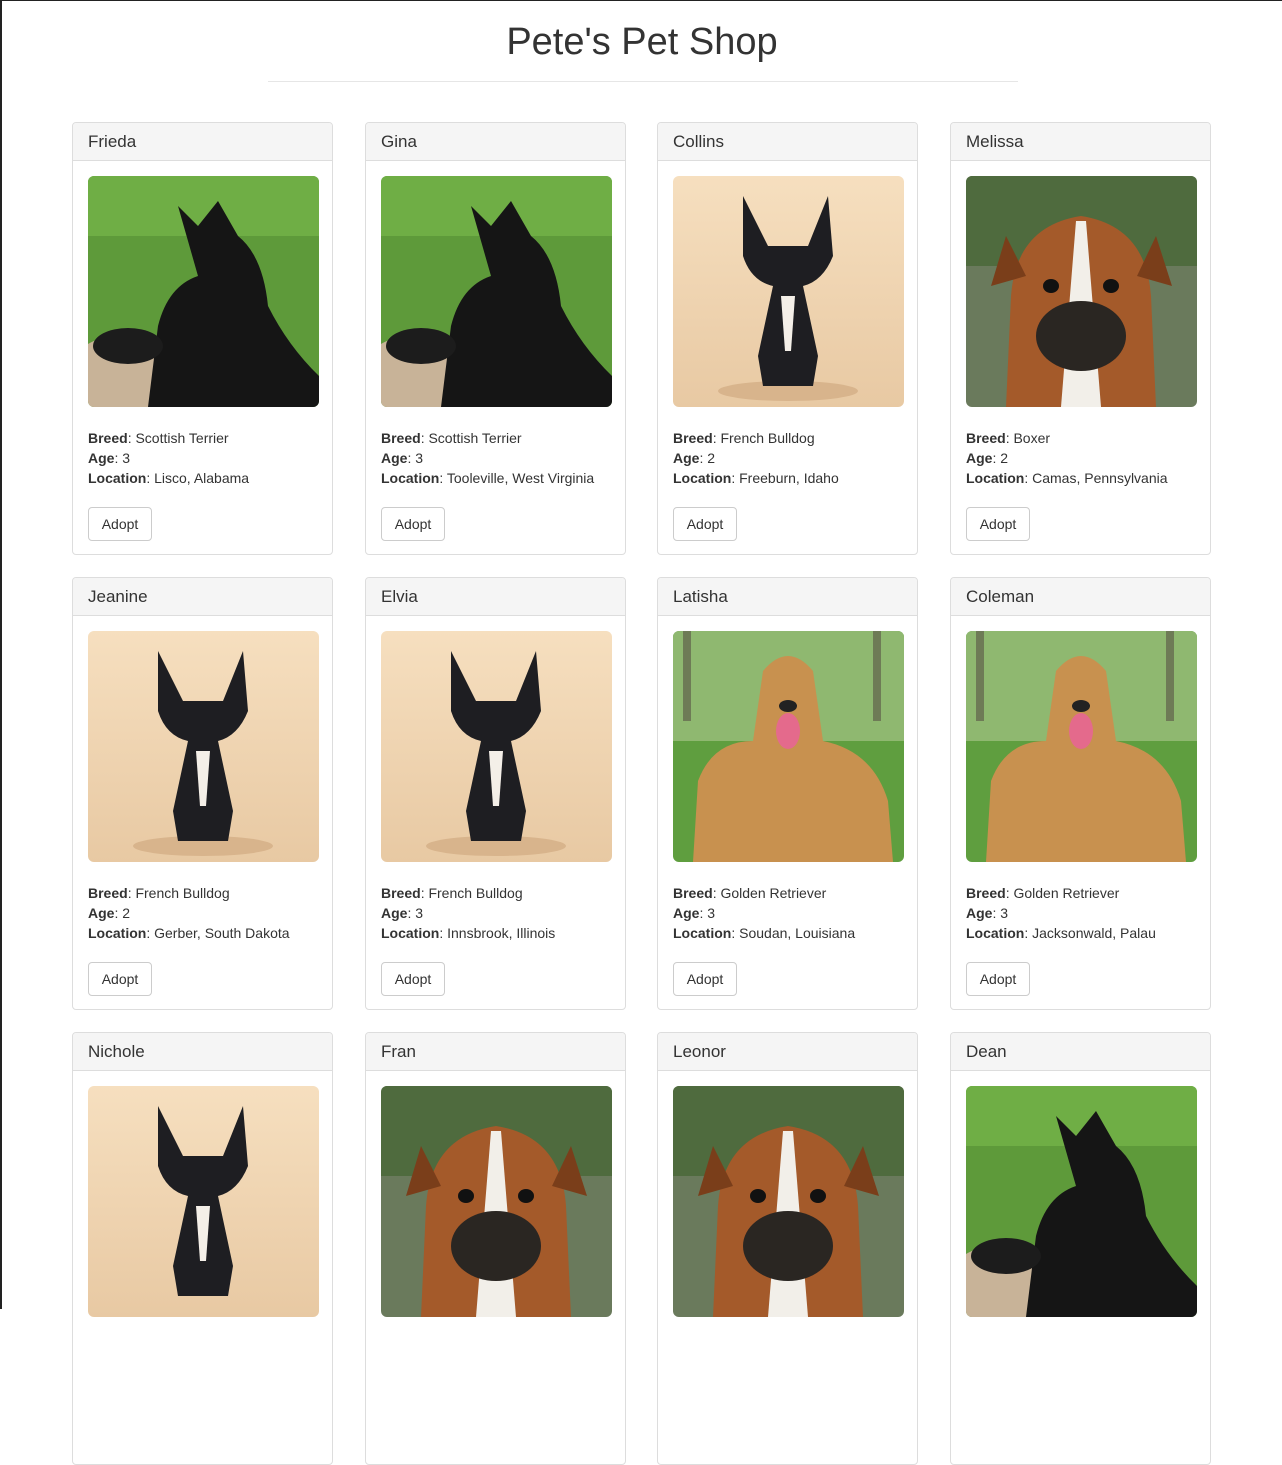 The width and height of the screenshot is (1282, 1465). Describe the element at coordinates (1080, 142) in the screenshot. I see `pet-name: Melissa` at that location.